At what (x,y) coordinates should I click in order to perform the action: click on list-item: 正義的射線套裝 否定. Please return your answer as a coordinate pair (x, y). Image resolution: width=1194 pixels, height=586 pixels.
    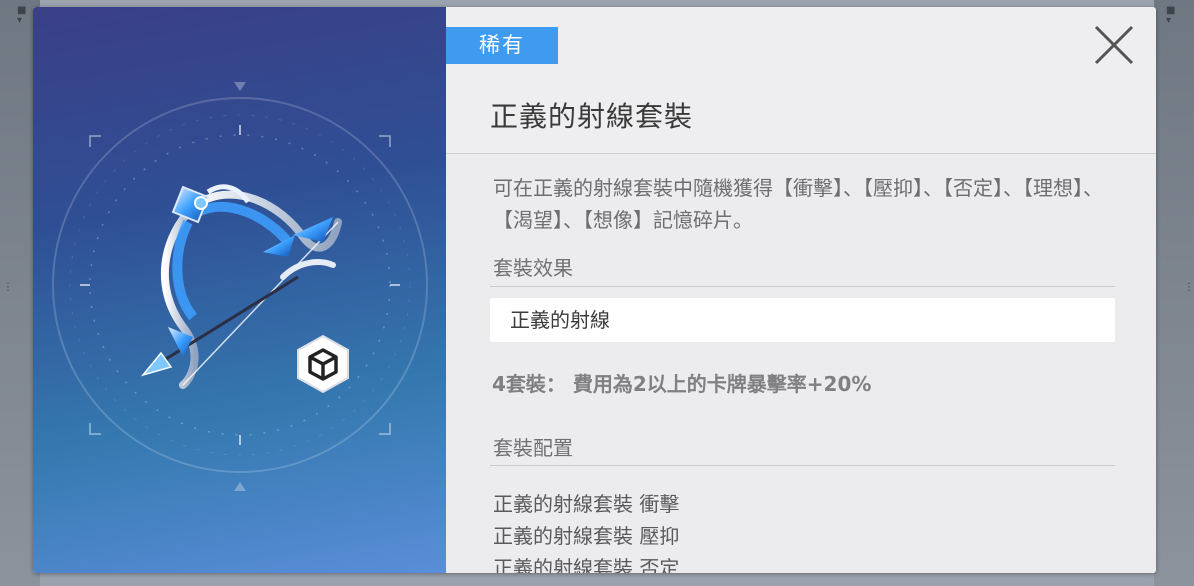
    Looking at the image, I should click on (586, 564).